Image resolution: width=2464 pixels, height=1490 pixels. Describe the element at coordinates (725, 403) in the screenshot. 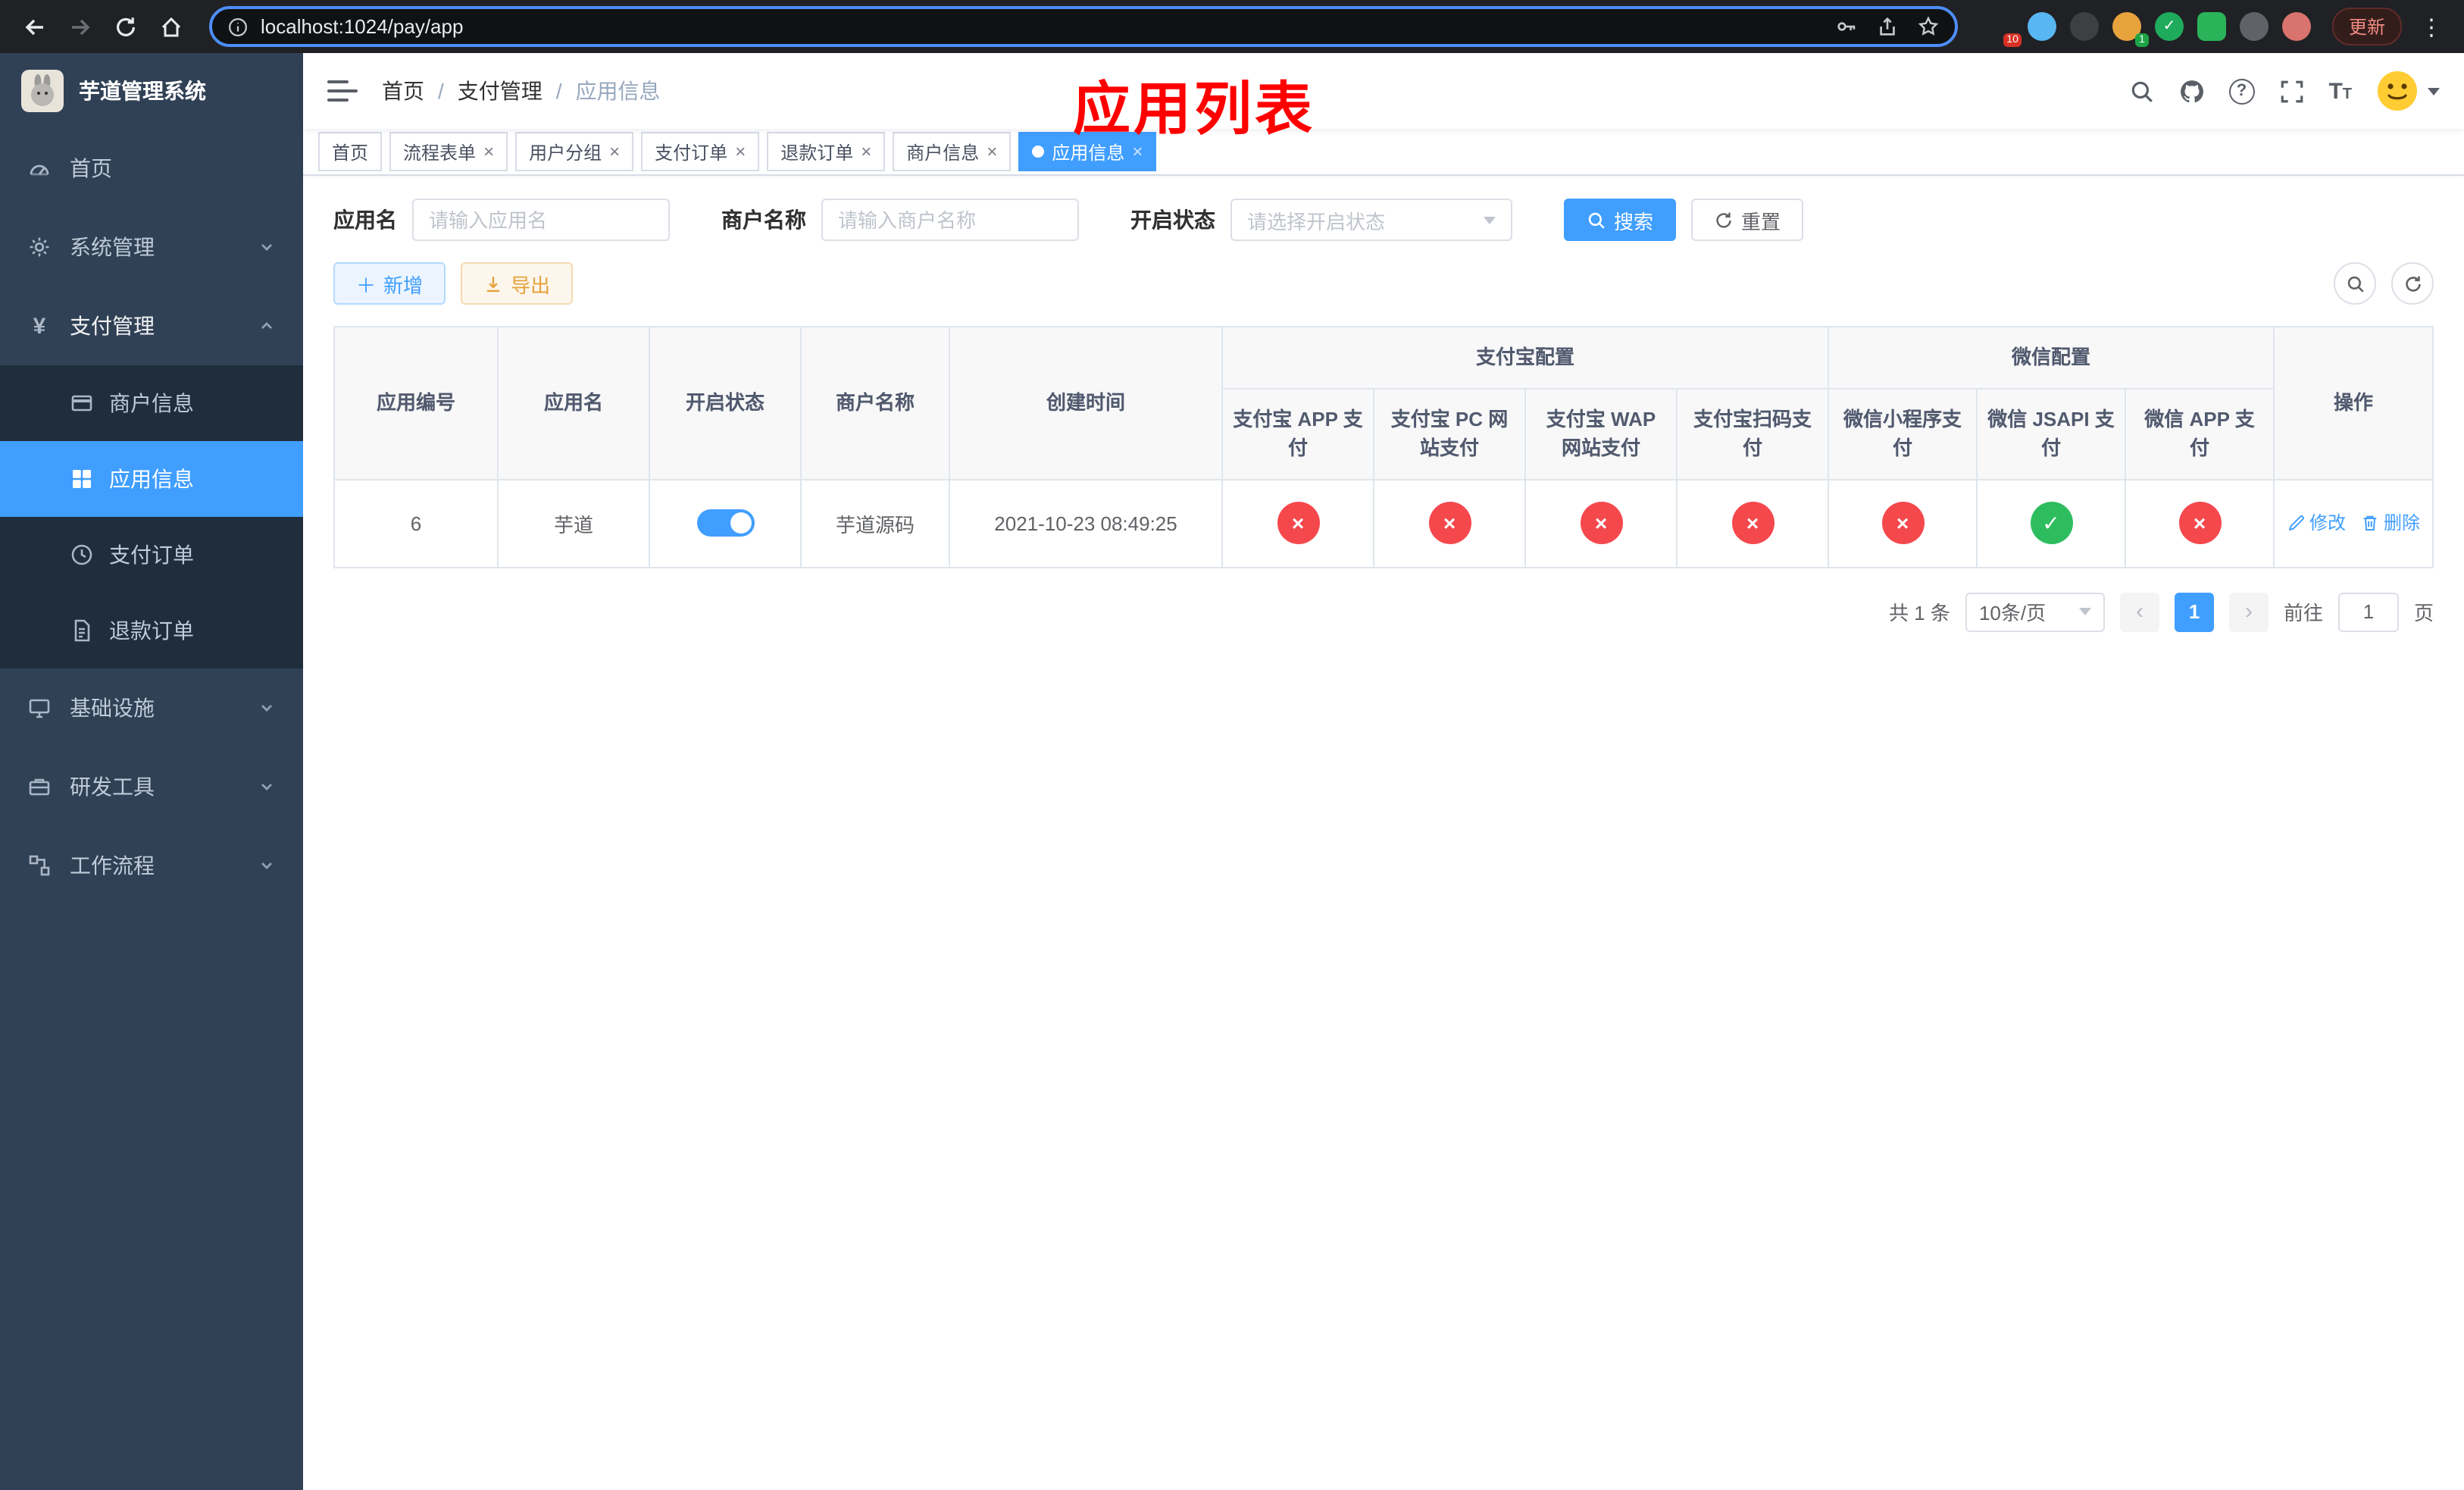

I see `col-status: 开启状态` at that location.